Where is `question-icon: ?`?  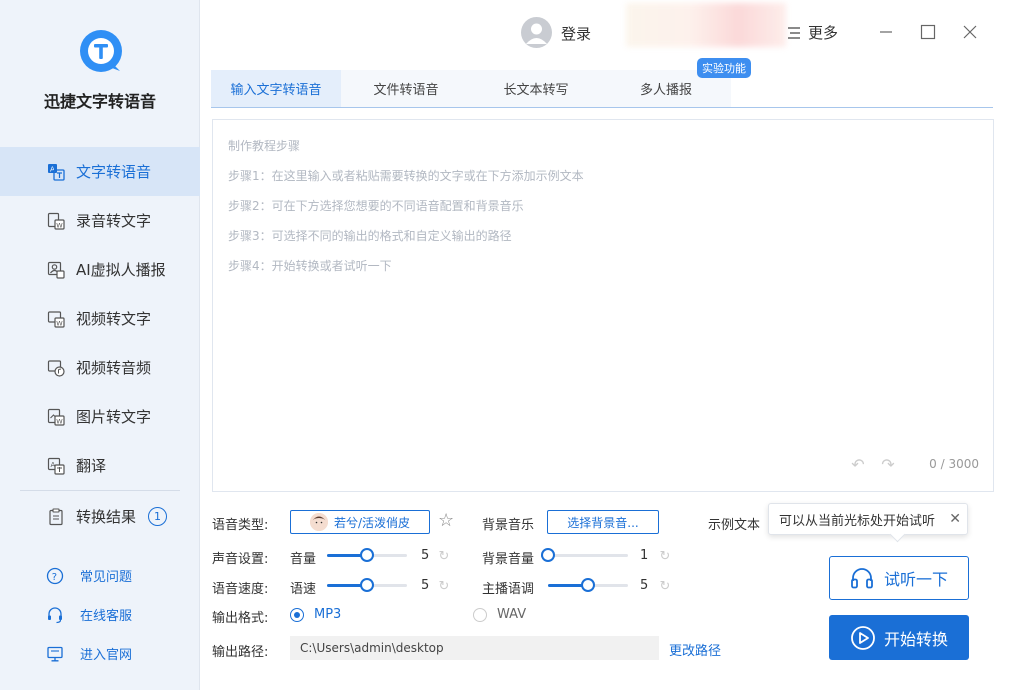
question-icon: ? is located at coordinates (55, 576).